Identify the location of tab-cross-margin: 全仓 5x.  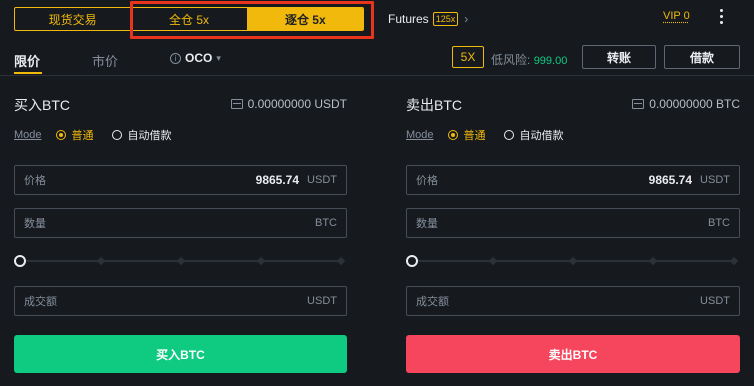
(188, 19).